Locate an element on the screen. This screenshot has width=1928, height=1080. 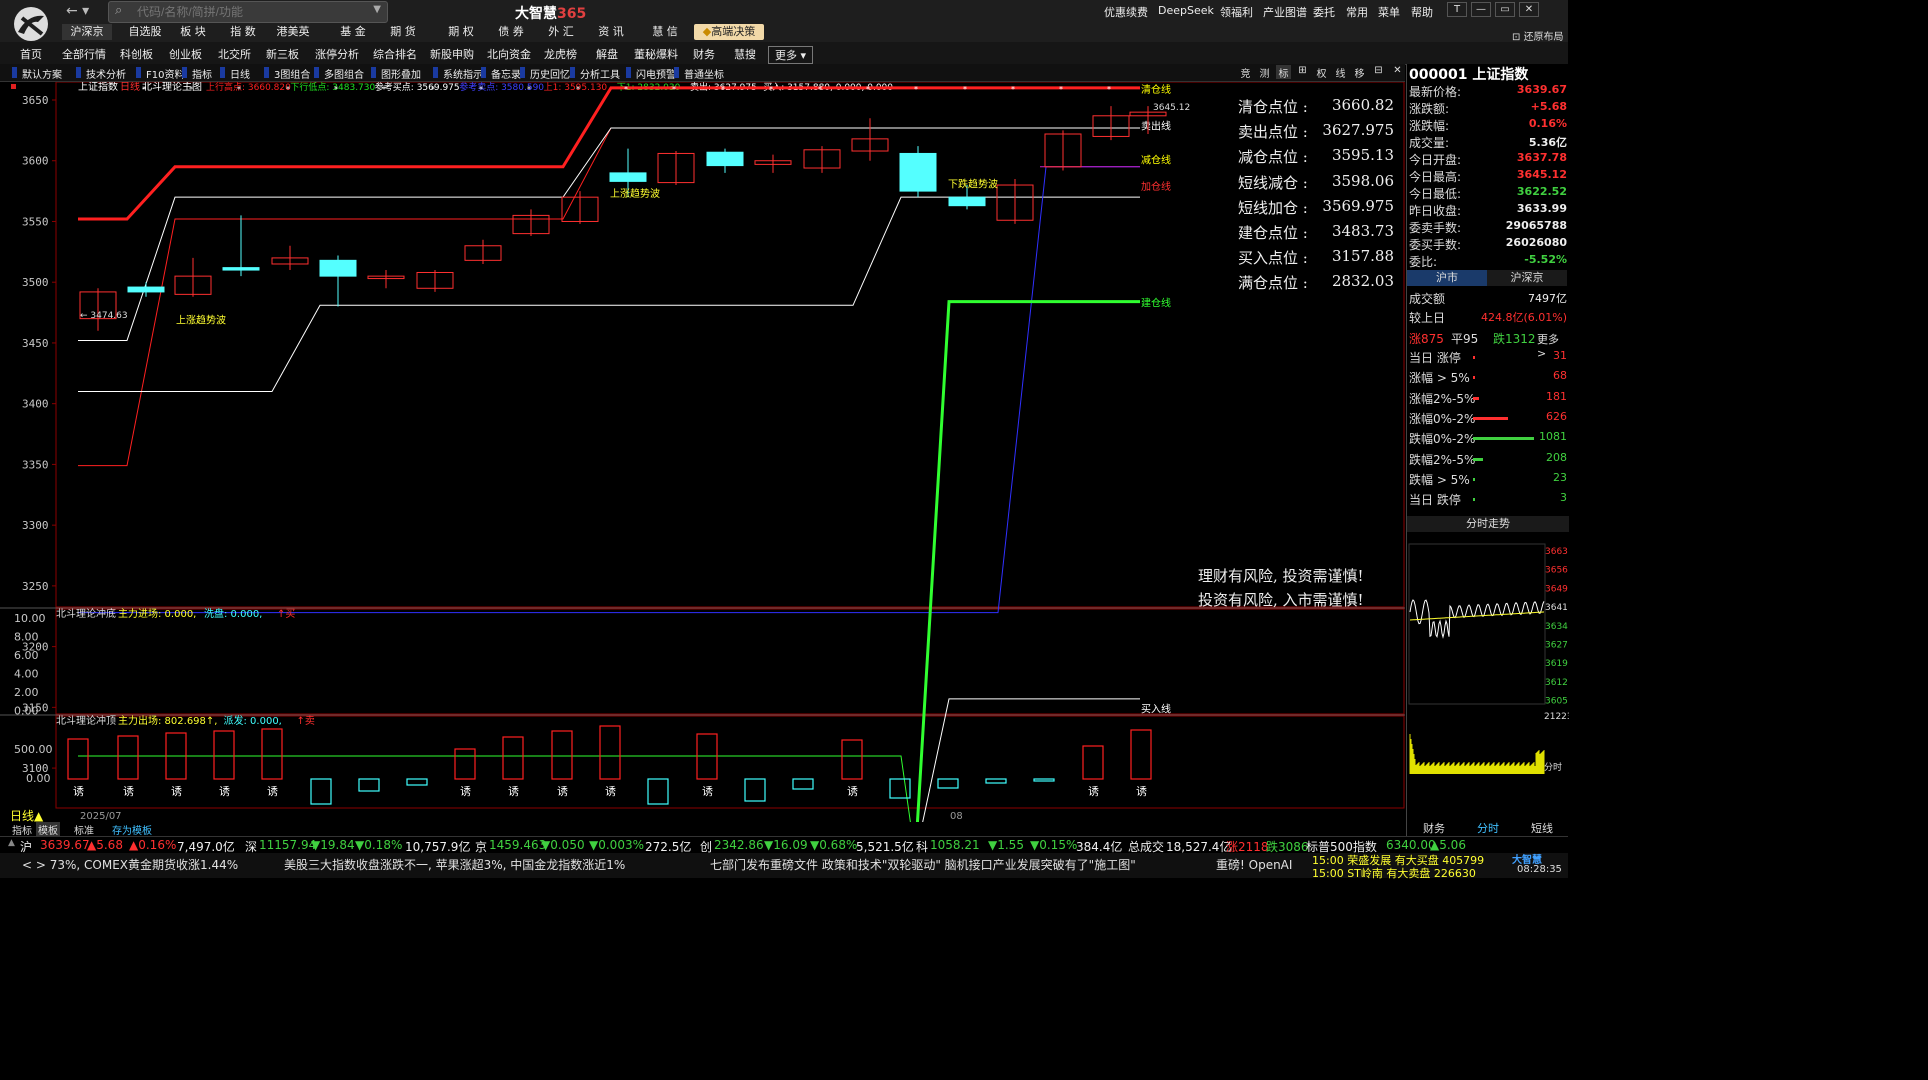
legend-entry: 参考买点: 3569.975 is located at coordinates (417, 87).